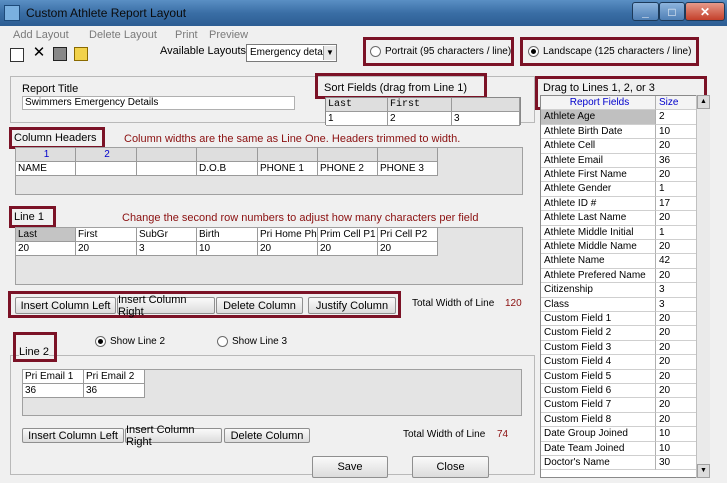 The image size is (727, 483). I want to click on line1-delete-column-button: Delete Column, so click(259, 305).